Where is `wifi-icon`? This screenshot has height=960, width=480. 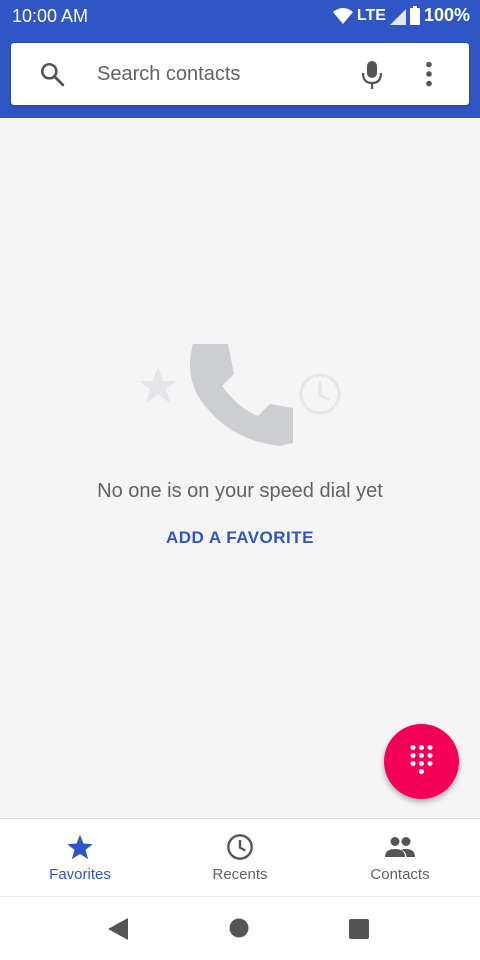
wifi-icon is located at coordinates (342, 15).